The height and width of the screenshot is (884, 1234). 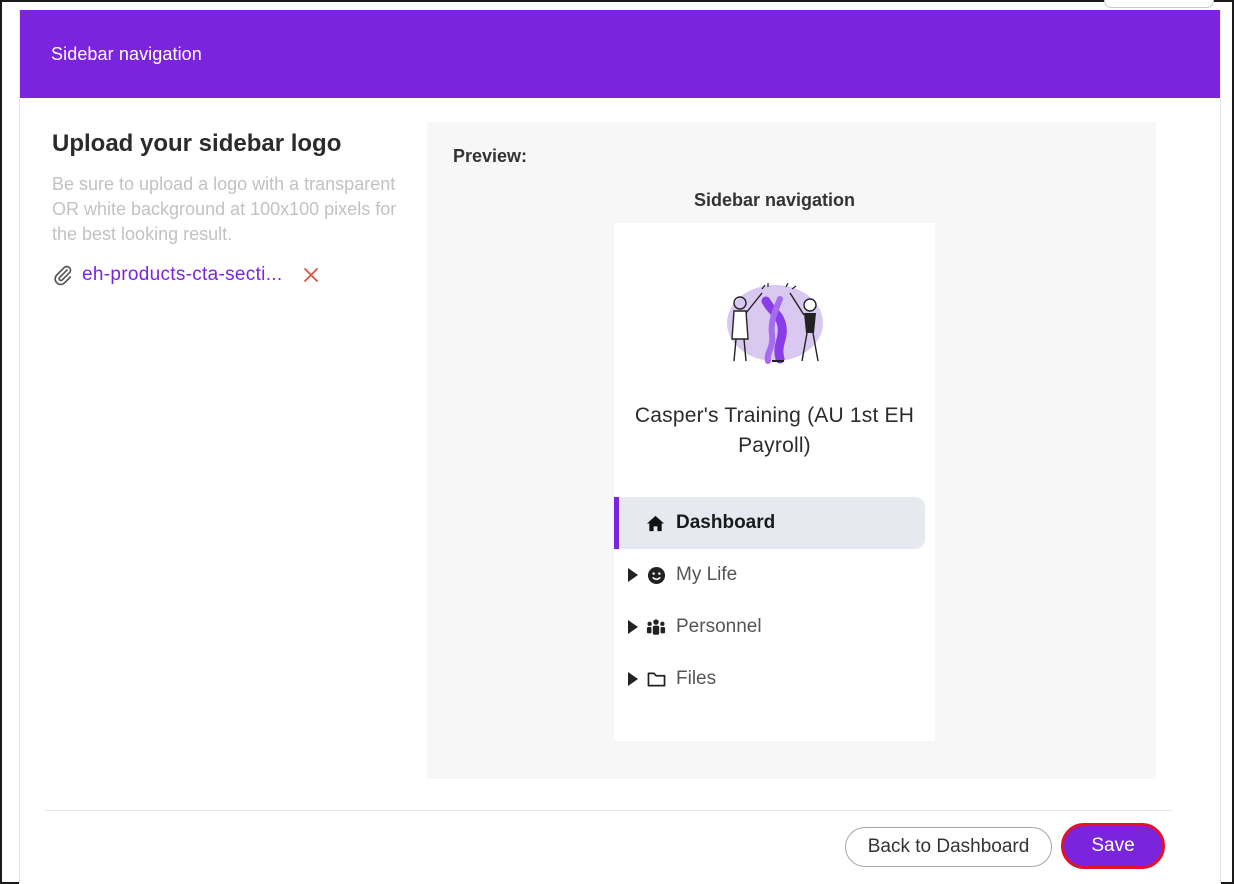 What do you see at coordinates (1113, 846) in the screenshot?
I see `save-button: Save` at bounding box center [1113, 846].